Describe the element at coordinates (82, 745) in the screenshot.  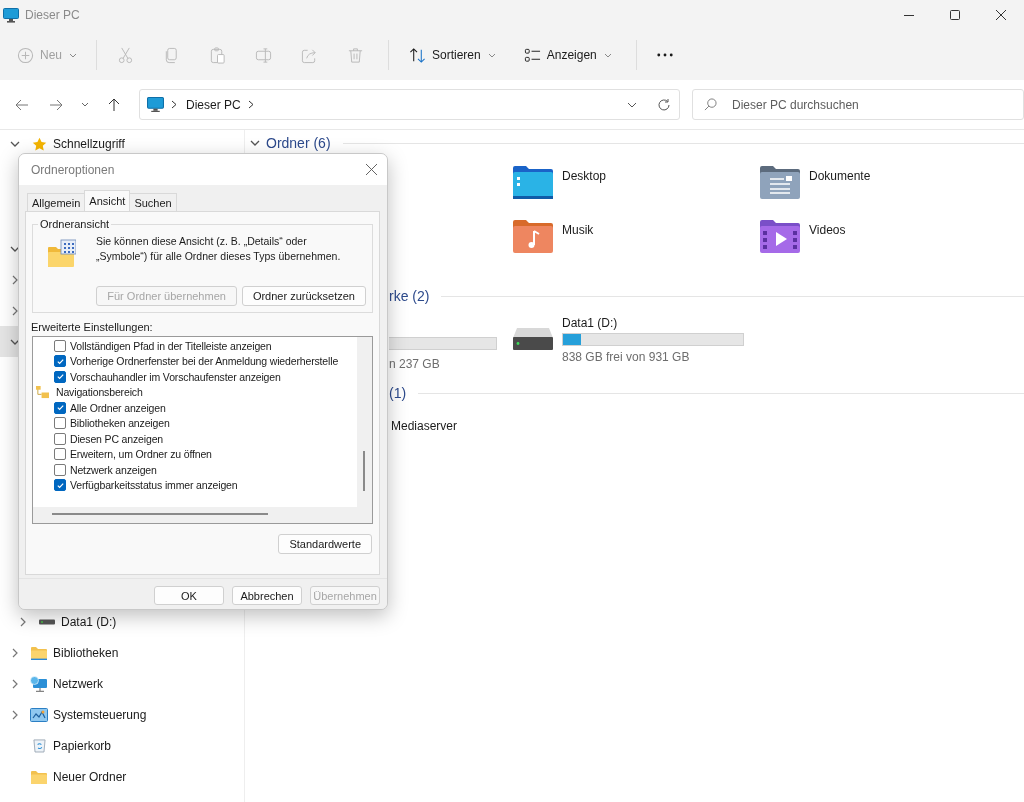
I see `nav-item: Papierkorb` at that location.